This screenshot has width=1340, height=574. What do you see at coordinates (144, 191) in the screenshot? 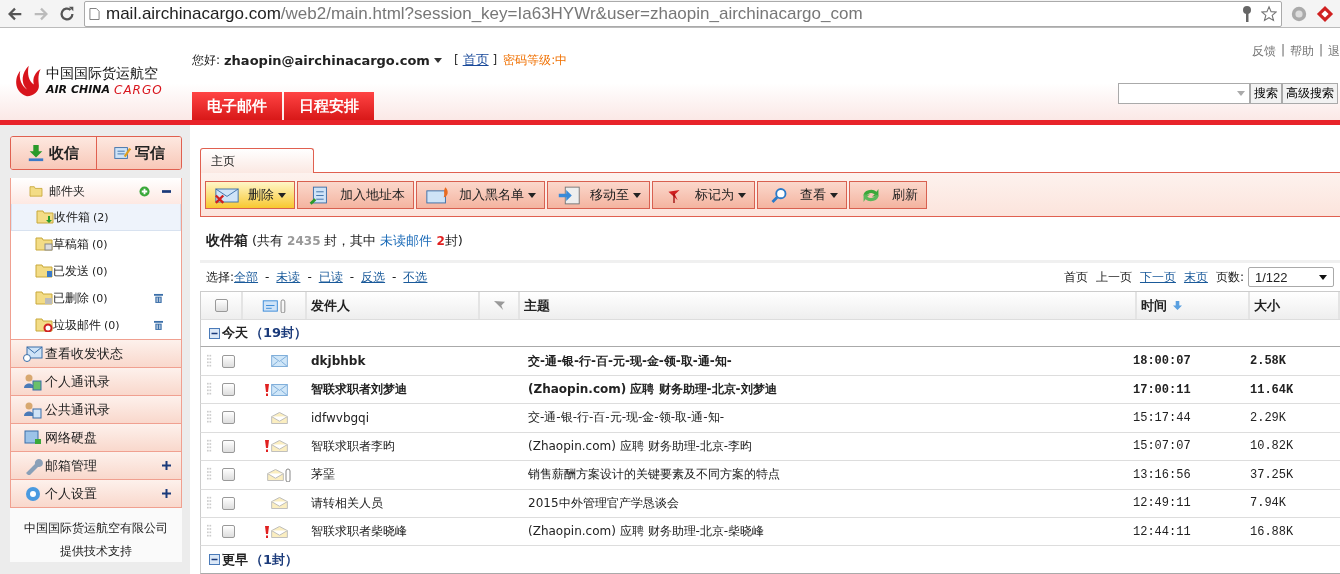
I see `add-folder-icon` at bounding box center [144, 191].